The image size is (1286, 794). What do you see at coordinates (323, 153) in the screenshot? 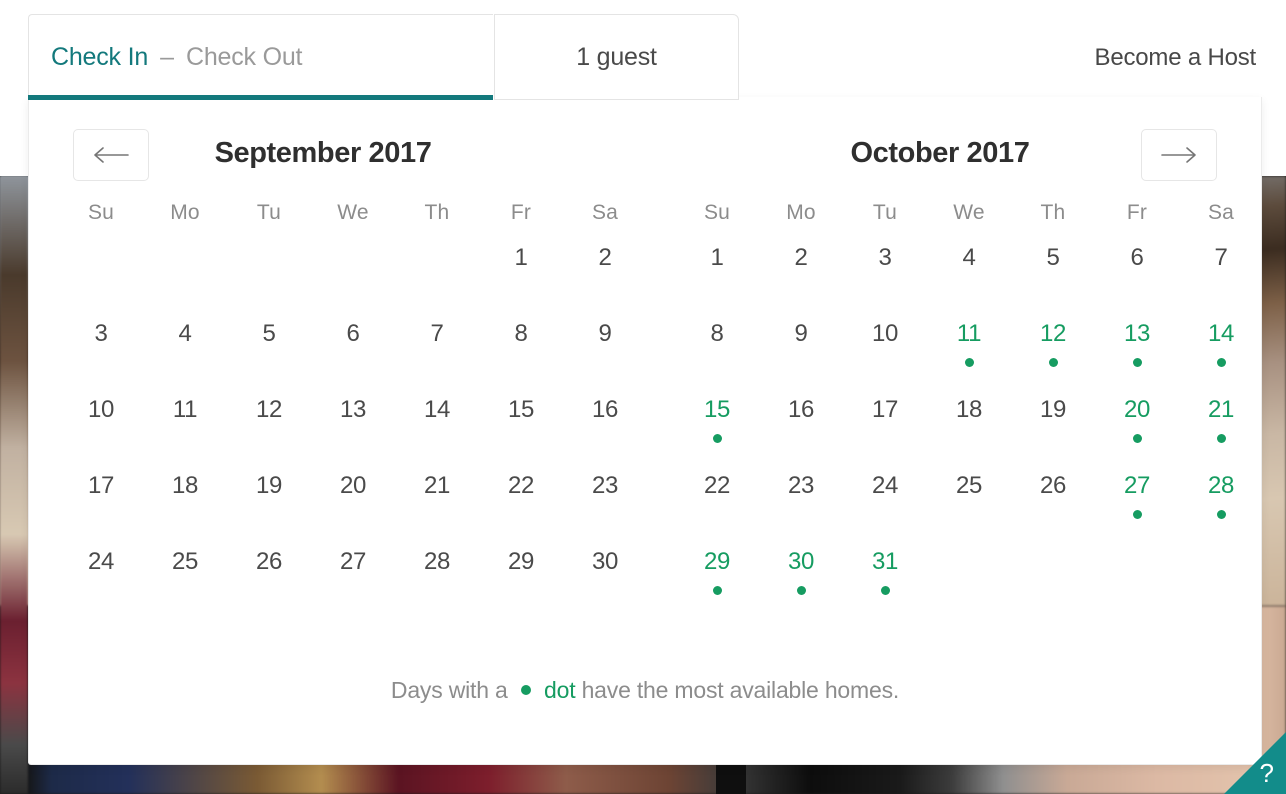
I see `month-title-left: September 2017` at bounding box center [323, 153].